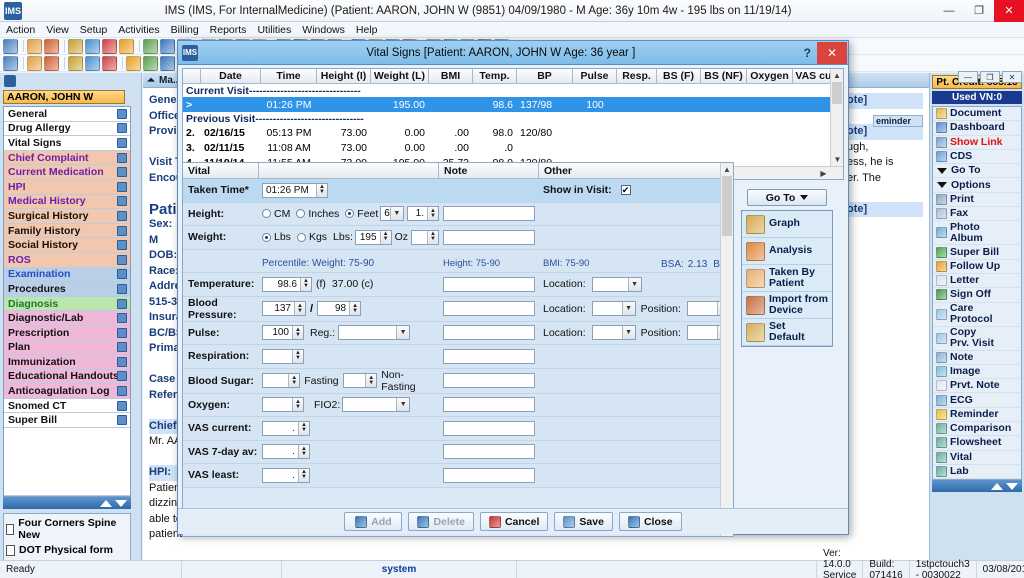  I want to click on vas-7day-note-input, so click(489, 452).